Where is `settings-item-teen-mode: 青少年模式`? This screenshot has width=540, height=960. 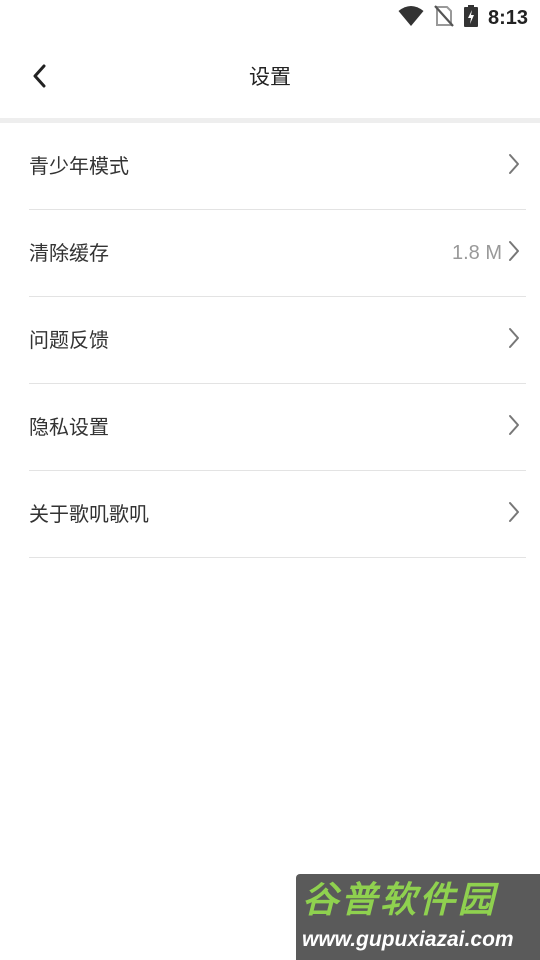 settings-item-teen-mode: 青少年模式 is located at coordinates (277, 166).